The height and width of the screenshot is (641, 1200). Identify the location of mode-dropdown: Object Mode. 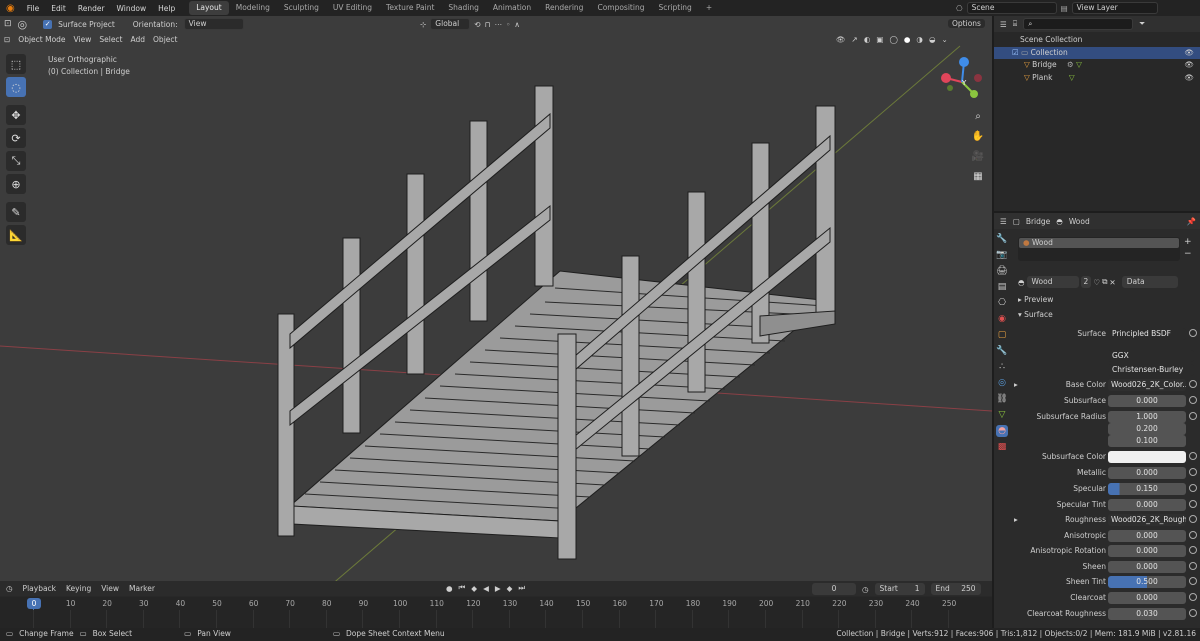
(41, 39).